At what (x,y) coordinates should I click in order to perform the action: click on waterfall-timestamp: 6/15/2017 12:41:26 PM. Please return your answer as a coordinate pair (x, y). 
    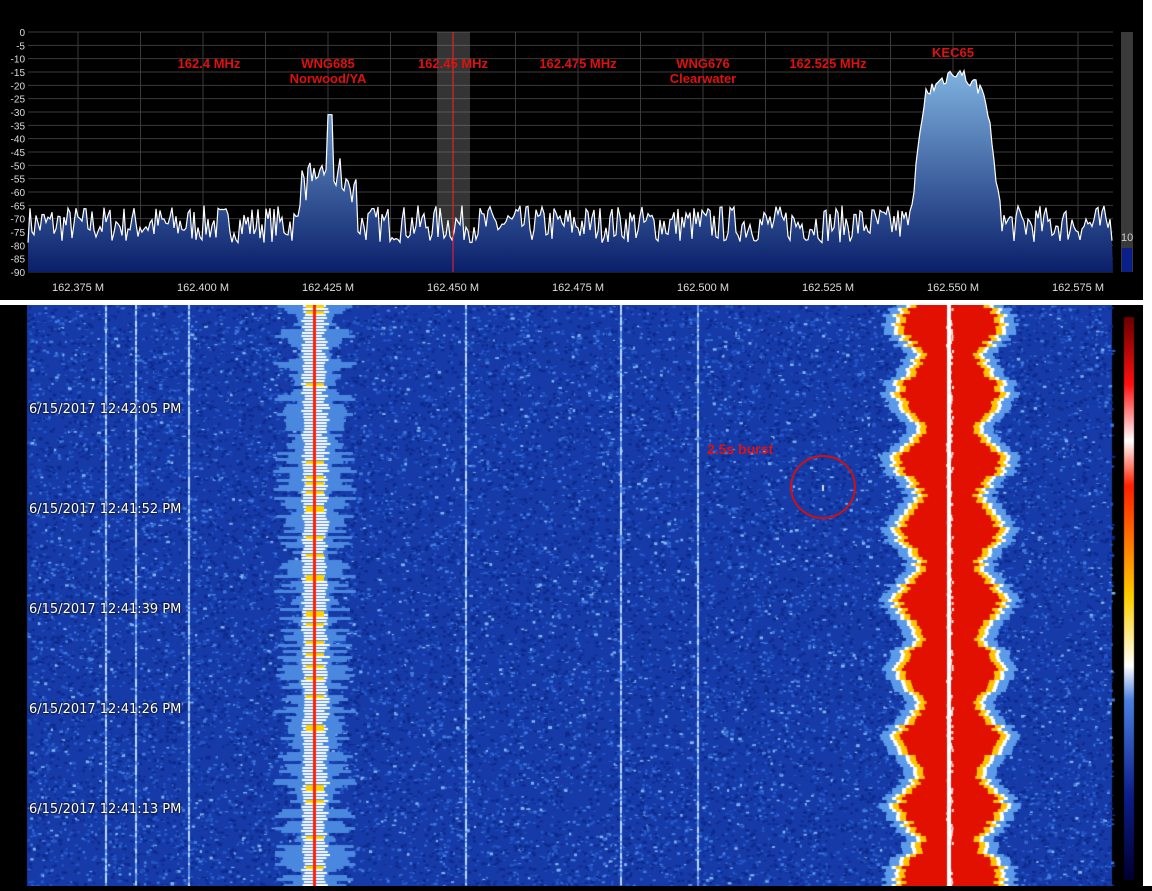
    Looking at the image, I should click on (105, 709).